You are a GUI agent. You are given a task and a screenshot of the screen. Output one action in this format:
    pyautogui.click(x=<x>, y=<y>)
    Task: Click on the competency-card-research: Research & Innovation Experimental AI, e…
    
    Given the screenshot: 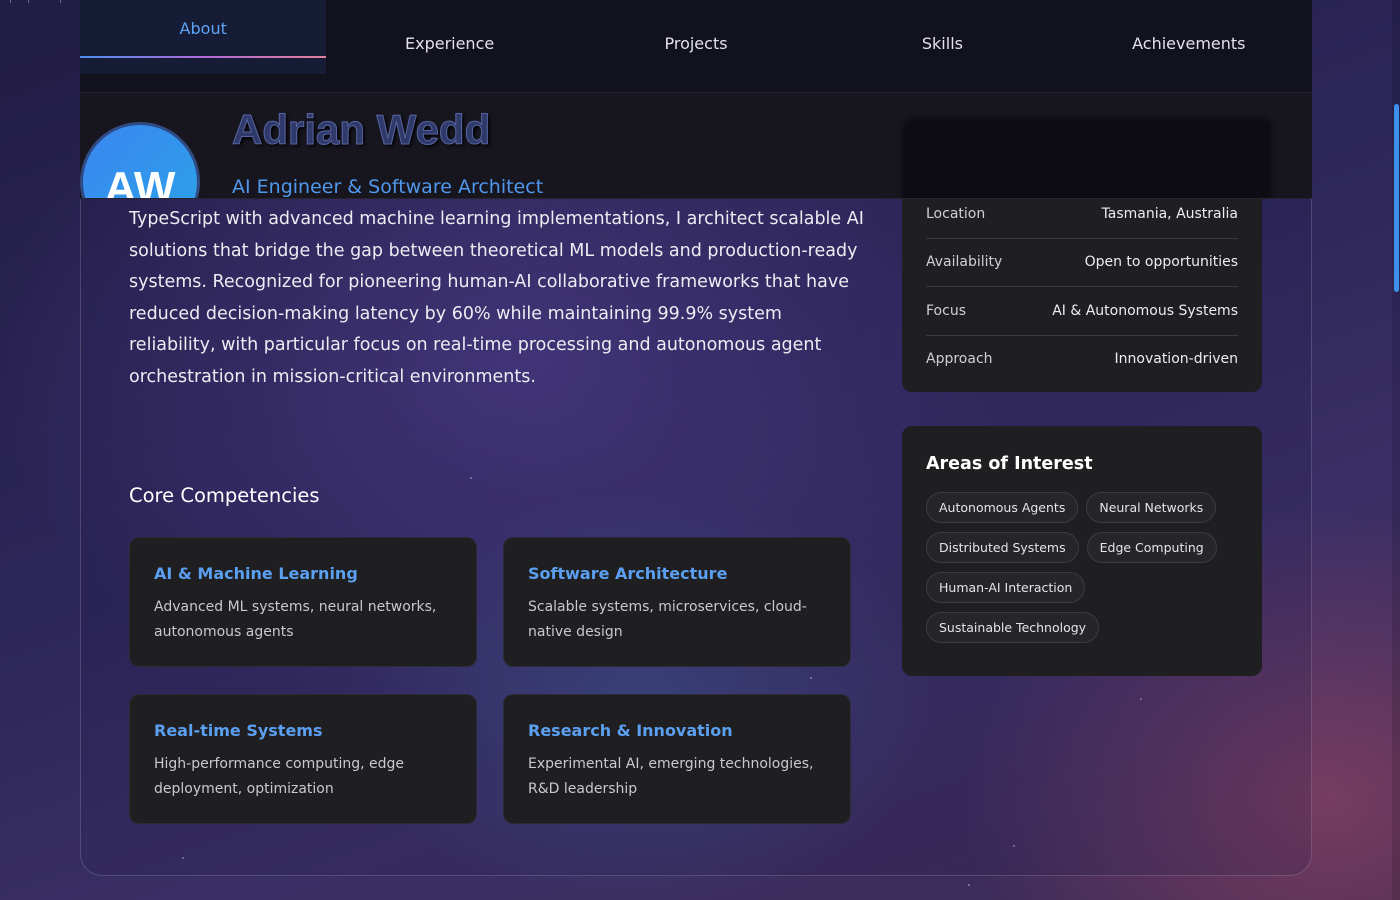 What is the action you would take?
    pyautogui.click(x=677, y=759)
    